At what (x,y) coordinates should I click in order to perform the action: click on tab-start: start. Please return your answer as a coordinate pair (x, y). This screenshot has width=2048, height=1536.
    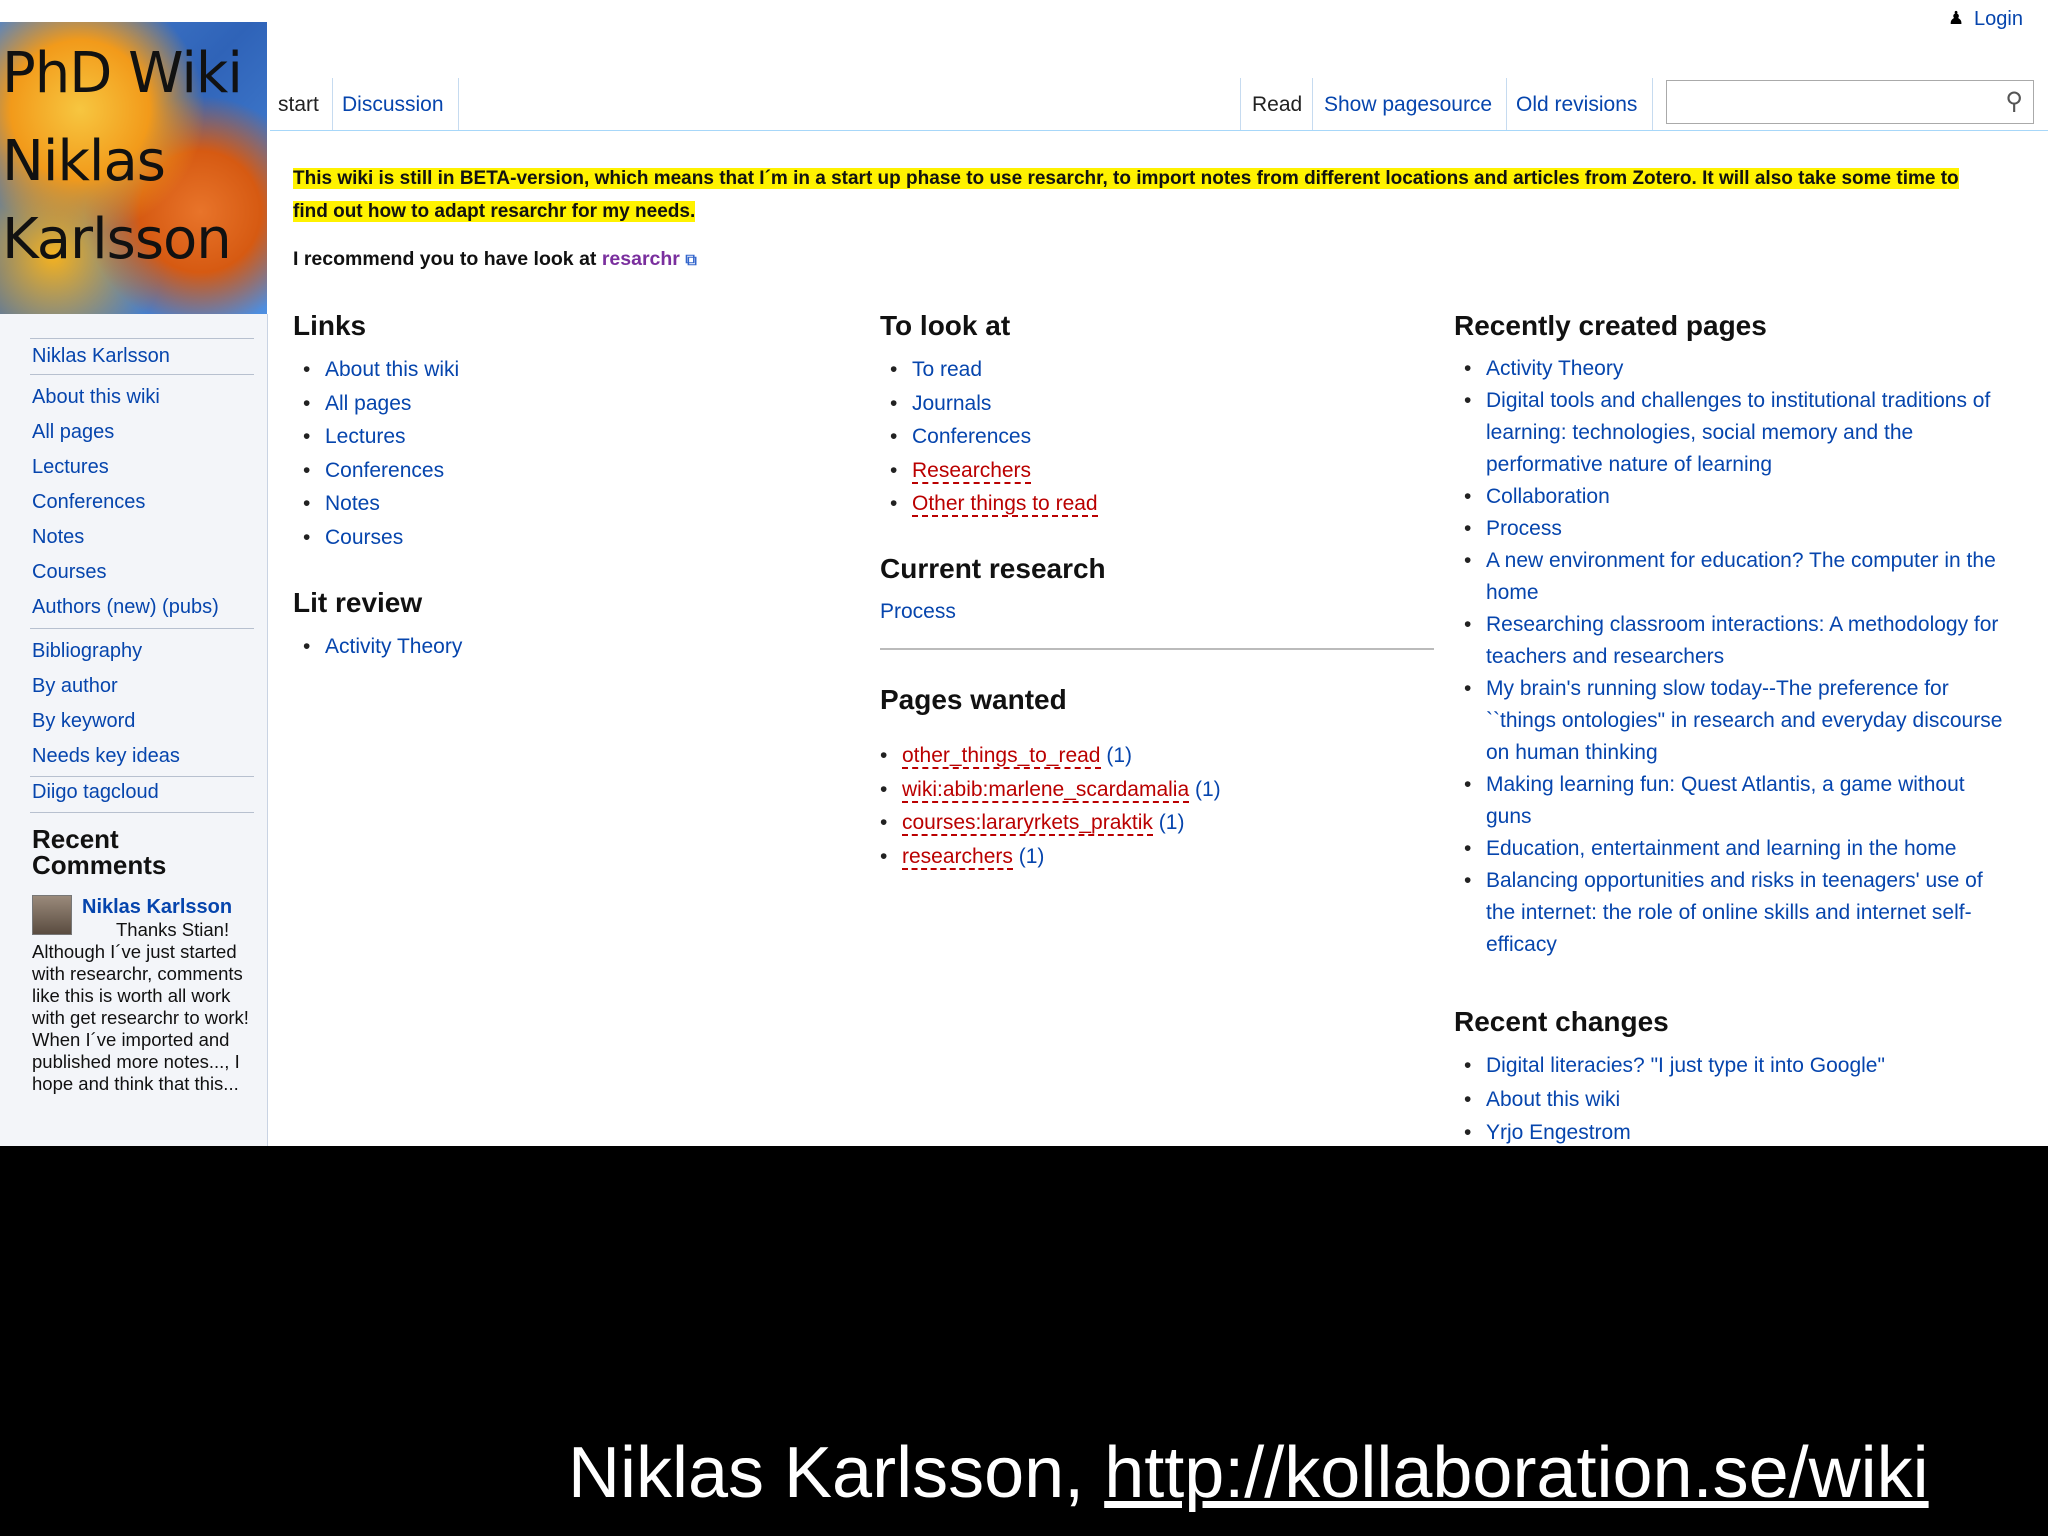
    Looking at the image, I should click on (298, 105).